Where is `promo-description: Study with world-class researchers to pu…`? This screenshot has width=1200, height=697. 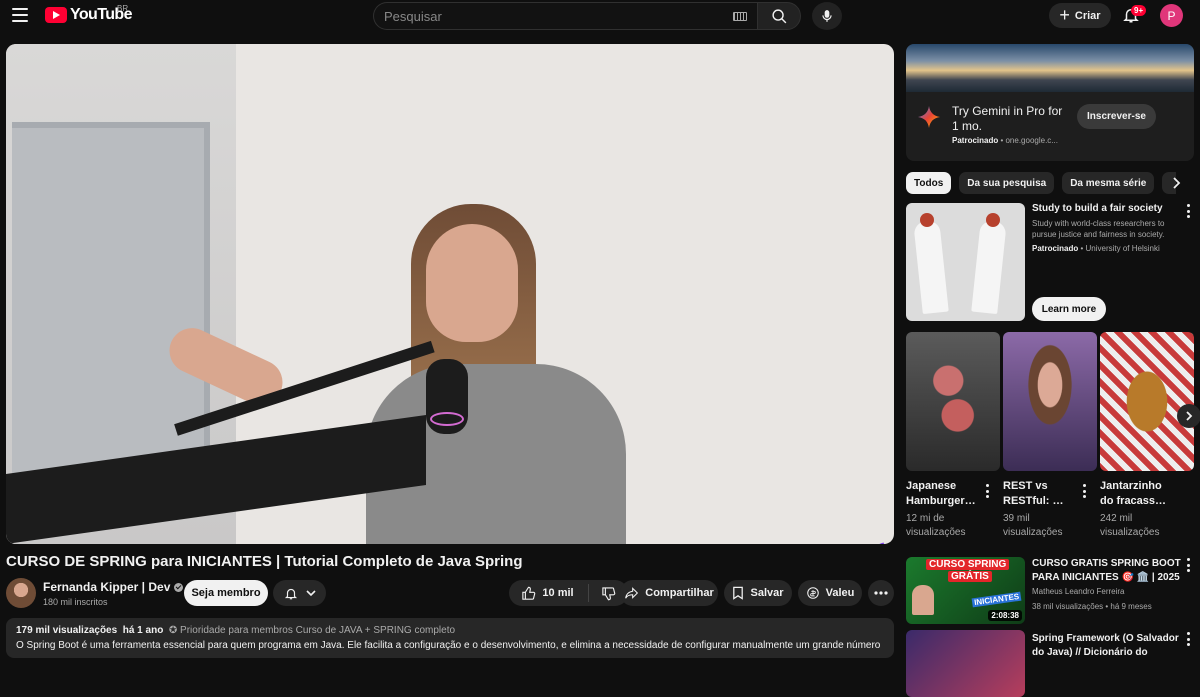 promo-description: Study with world-class researchers to pu… is located at coordinates (1098, 229).